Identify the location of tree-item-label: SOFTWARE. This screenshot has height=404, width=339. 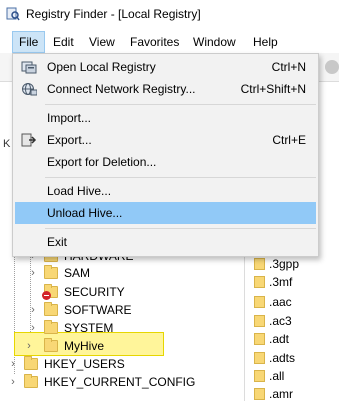
(98, 310).